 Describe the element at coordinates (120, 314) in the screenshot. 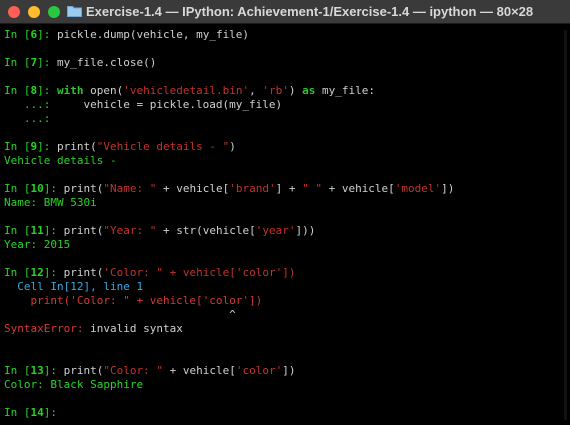

I see `error-caret: ^` at that location.